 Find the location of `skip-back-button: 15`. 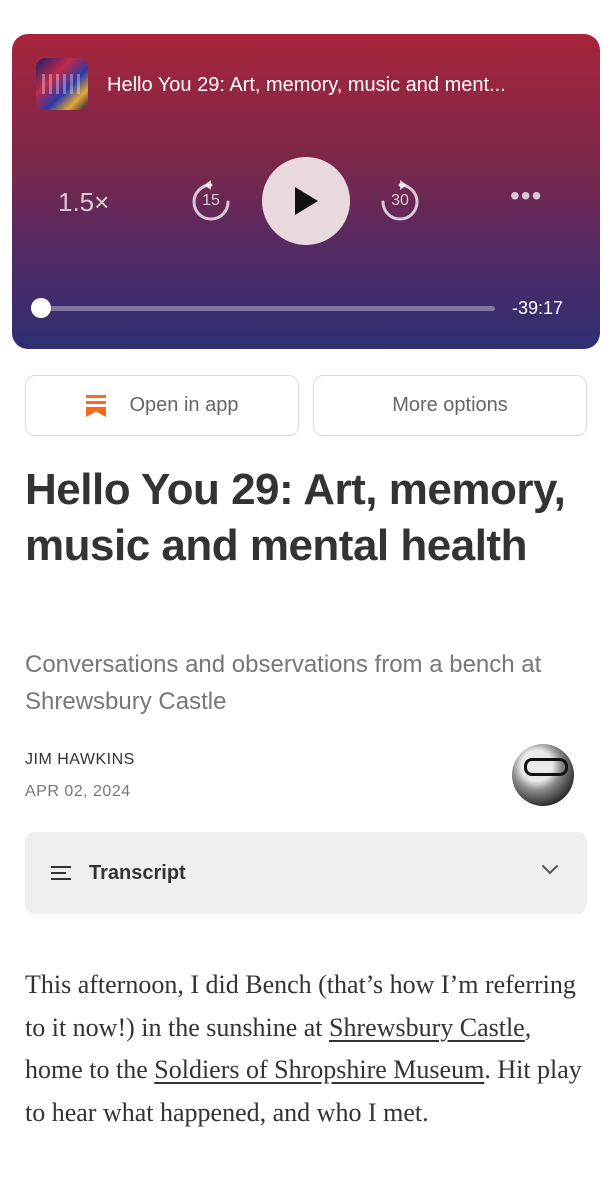

skip-back-button: 15 is located at coordinates (211, 202).